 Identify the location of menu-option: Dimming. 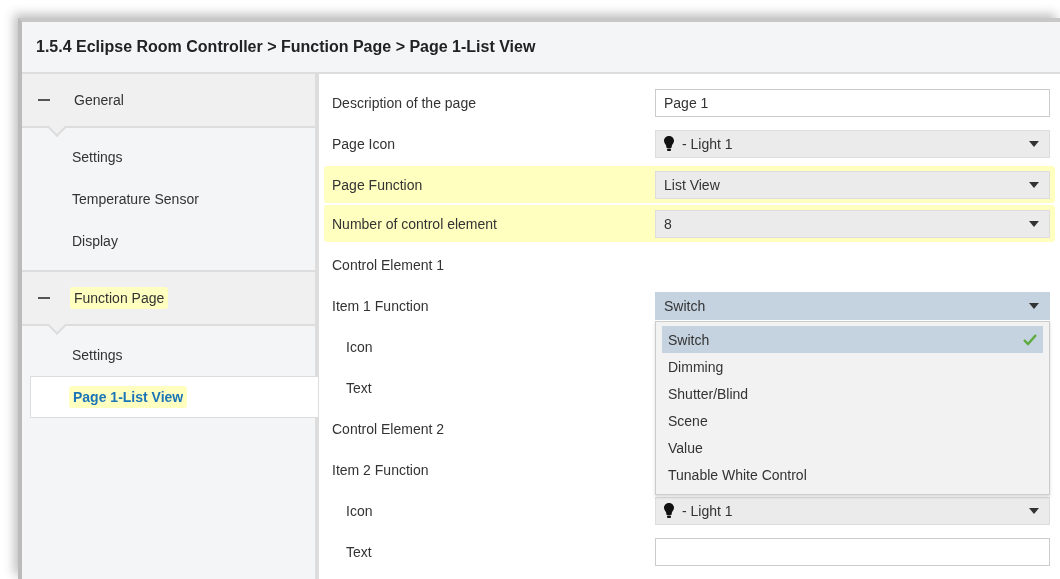
(852, 366).